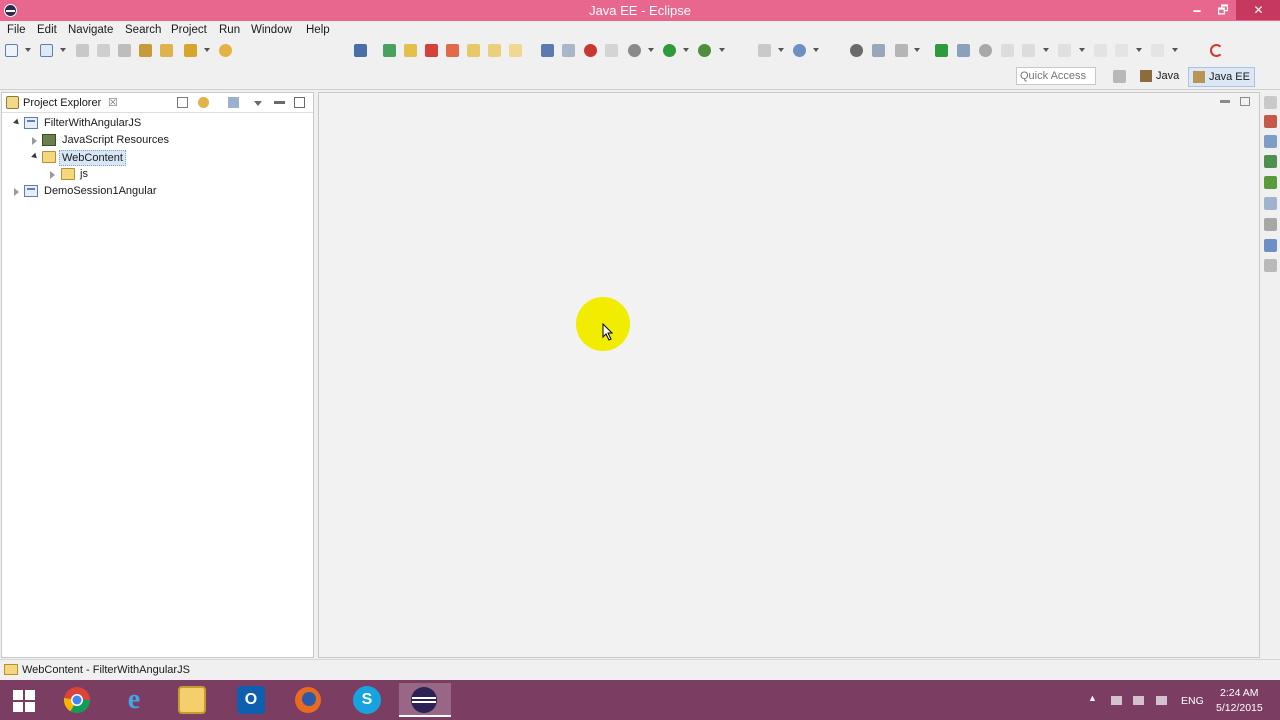  I want to click on suspend-icon, so click(410, 50).